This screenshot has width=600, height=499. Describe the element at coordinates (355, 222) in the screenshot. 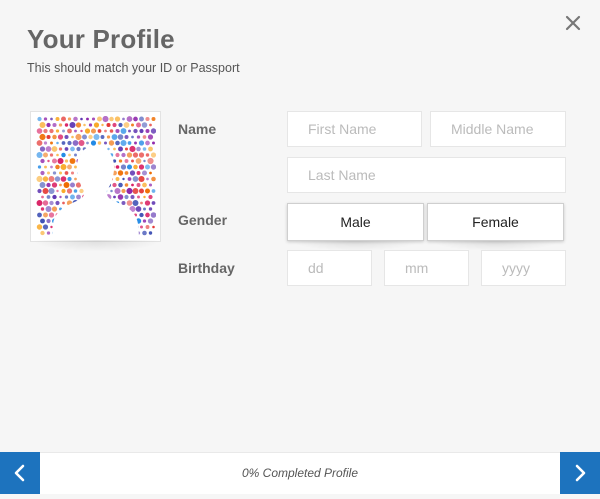

I see `gender-male-button: Male` at that location.